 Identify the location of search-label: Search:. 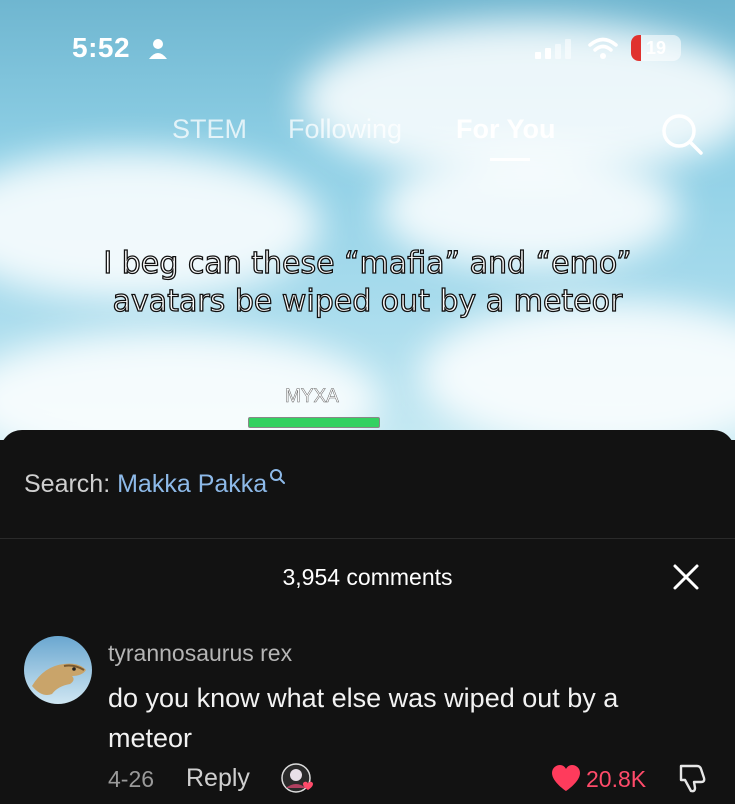
(71, 484).